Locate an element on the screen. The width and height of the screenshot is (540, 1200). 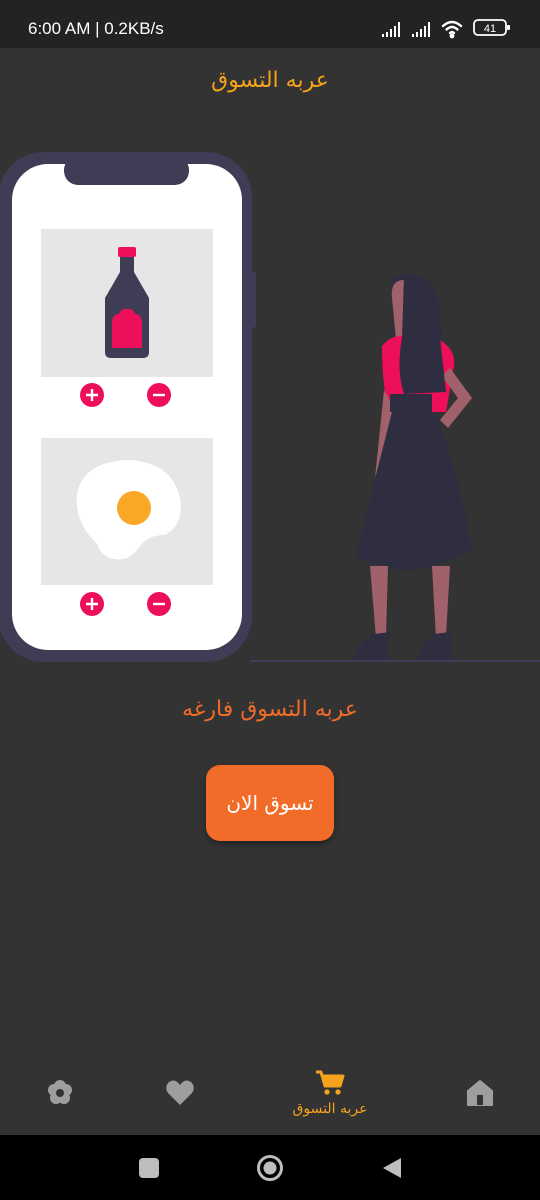
empty-cart-message: عربه التسوق فارغه is located at coordinates (270, 709).